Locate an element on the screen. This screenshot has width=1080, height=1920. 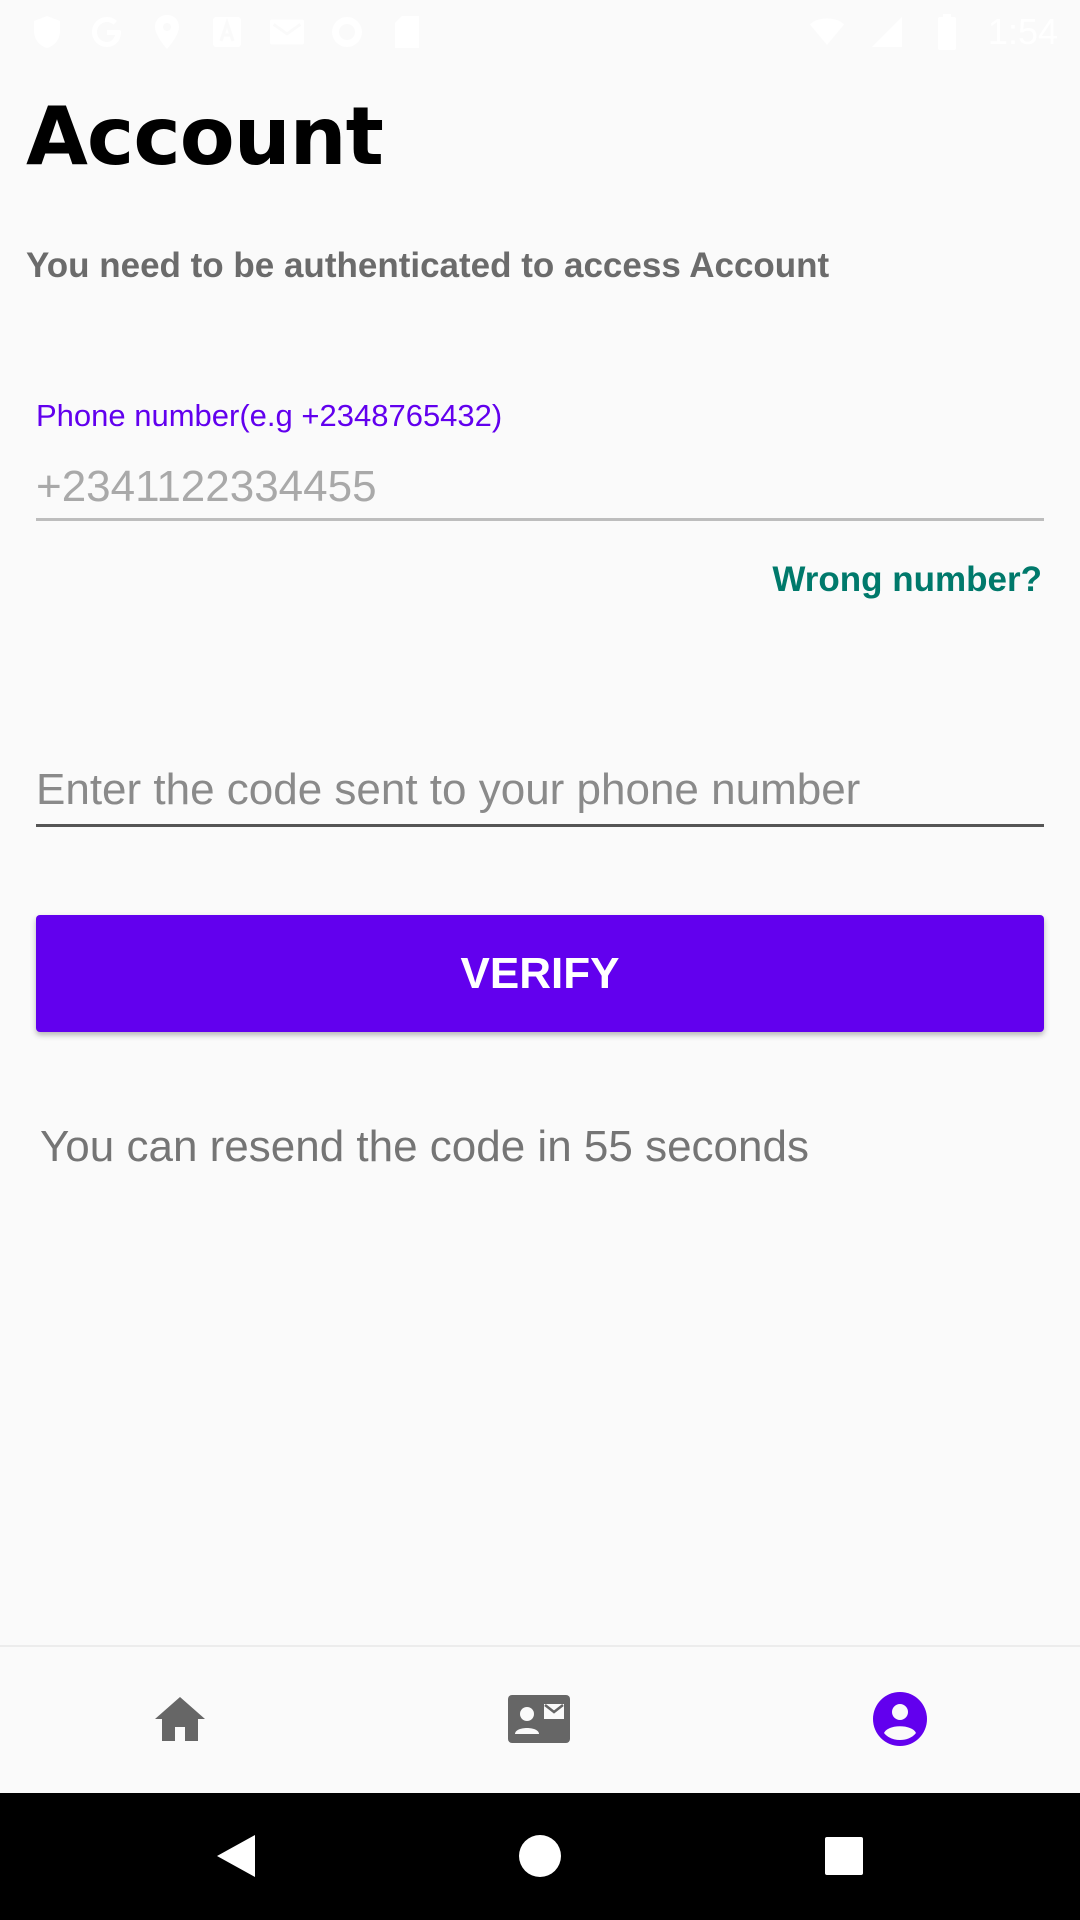
home-system-button is located at coordinates (540, 1858).